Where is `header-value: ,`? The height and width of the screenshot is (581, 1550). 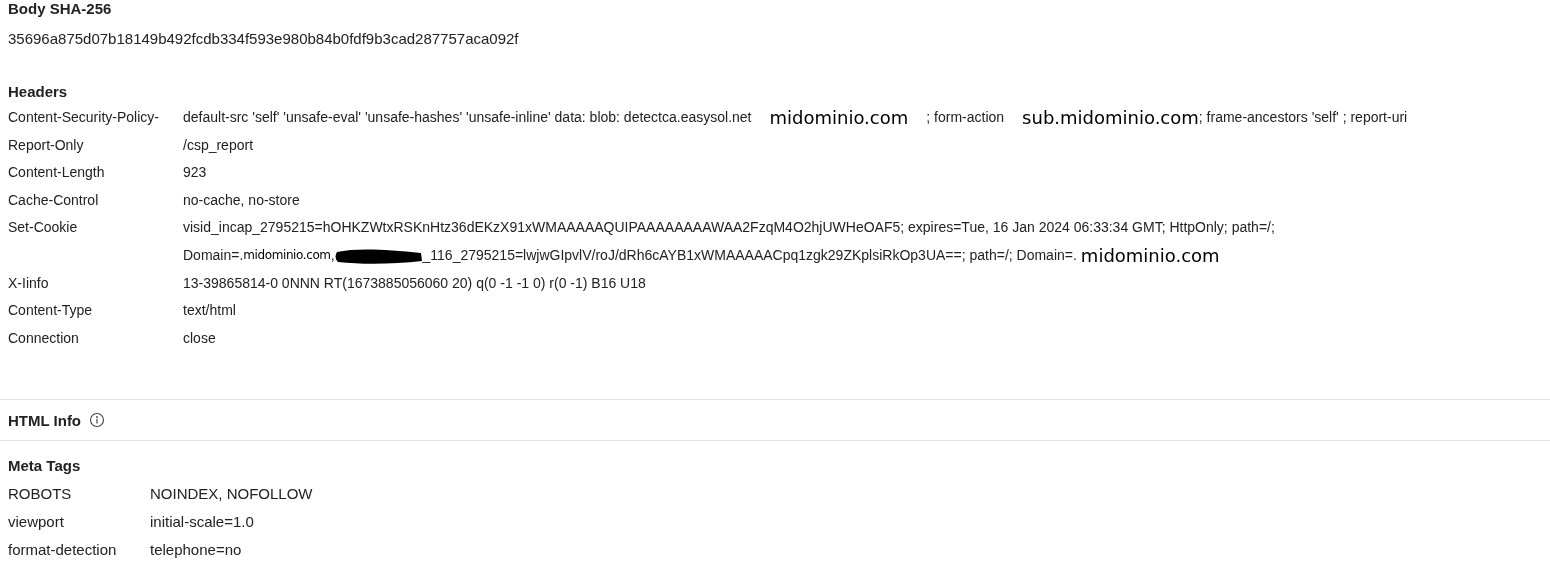 header-value: , is located at coordinates (332, 255).